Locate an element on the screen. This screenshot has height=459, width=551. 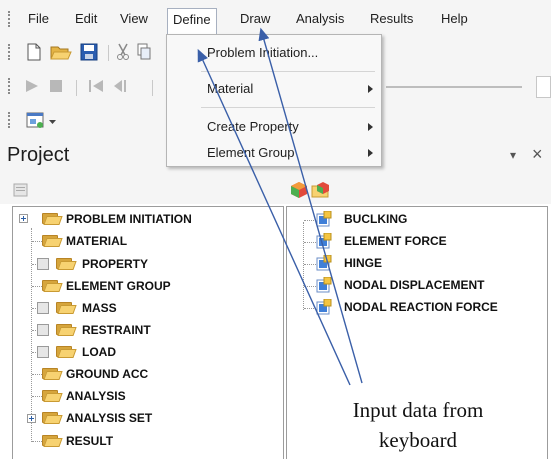
arrow-to-draw-menu is located at coordinates (310, 205).